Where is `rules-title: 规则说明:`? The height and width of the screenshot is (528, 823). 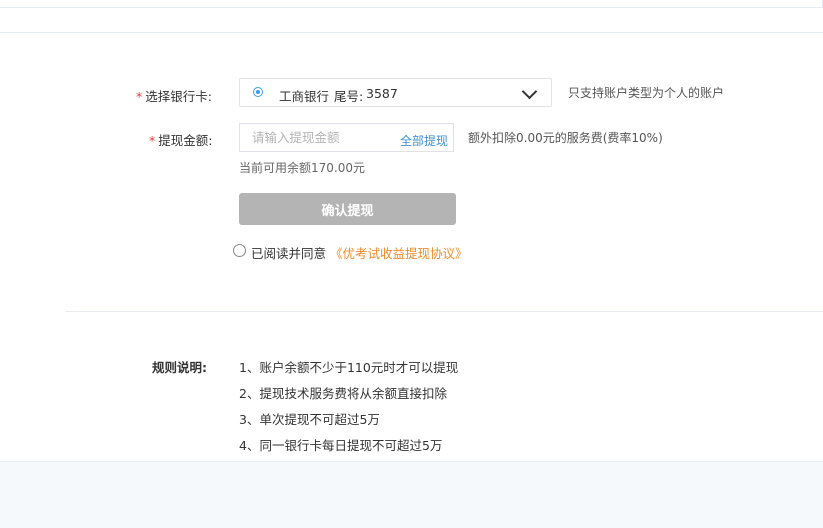
rules-title: 规则说明: is located at coordinates (179, 367).